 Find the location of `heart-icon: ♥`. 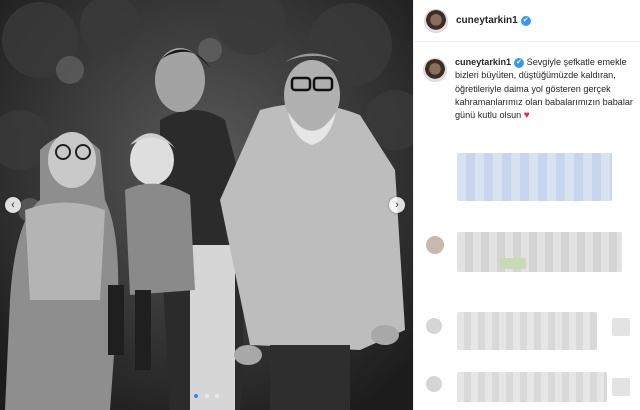

heart-icon: ♥ is located at coordinates (526, 116).